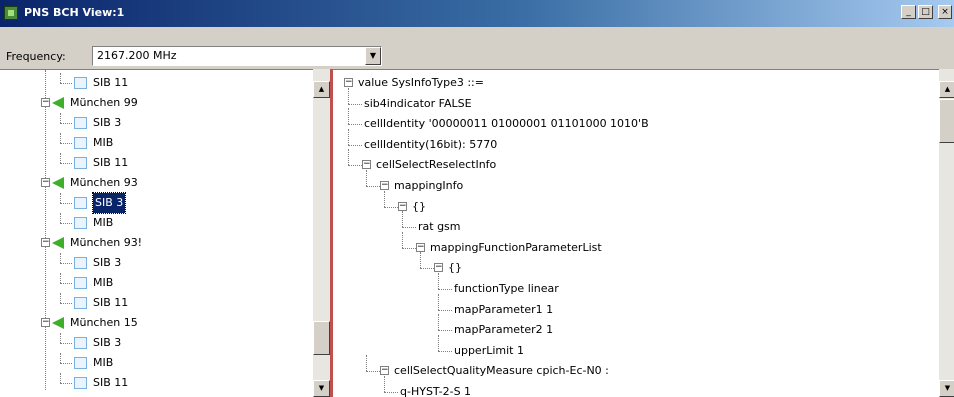 This screenshot has height=397, width=954. What do you see at coordinates (633, 100) in the screenshot?
I see `decode-node: sib4indicator FALSE` at bounding box center [633, 100].